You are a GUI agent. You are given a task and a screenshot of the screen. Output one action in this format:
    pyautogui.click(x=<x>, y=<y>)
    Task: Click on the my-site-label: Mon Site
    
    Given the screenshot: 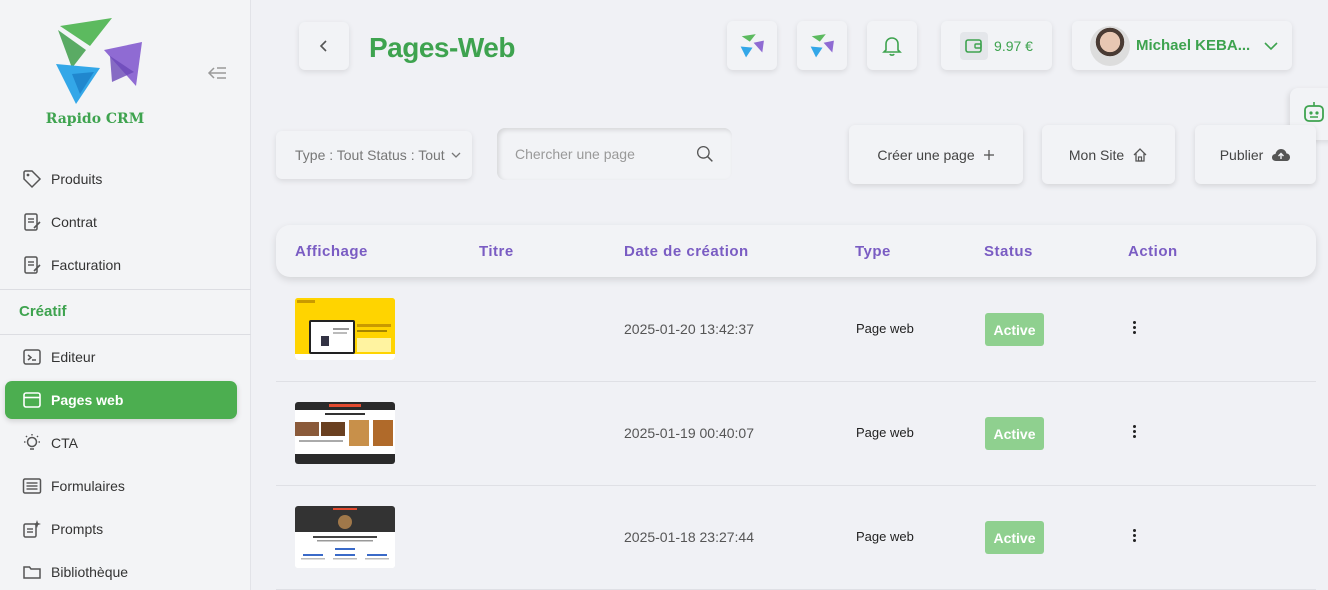 What is the action you would take?
    pyautogui.click(x=1096, y=154)
    